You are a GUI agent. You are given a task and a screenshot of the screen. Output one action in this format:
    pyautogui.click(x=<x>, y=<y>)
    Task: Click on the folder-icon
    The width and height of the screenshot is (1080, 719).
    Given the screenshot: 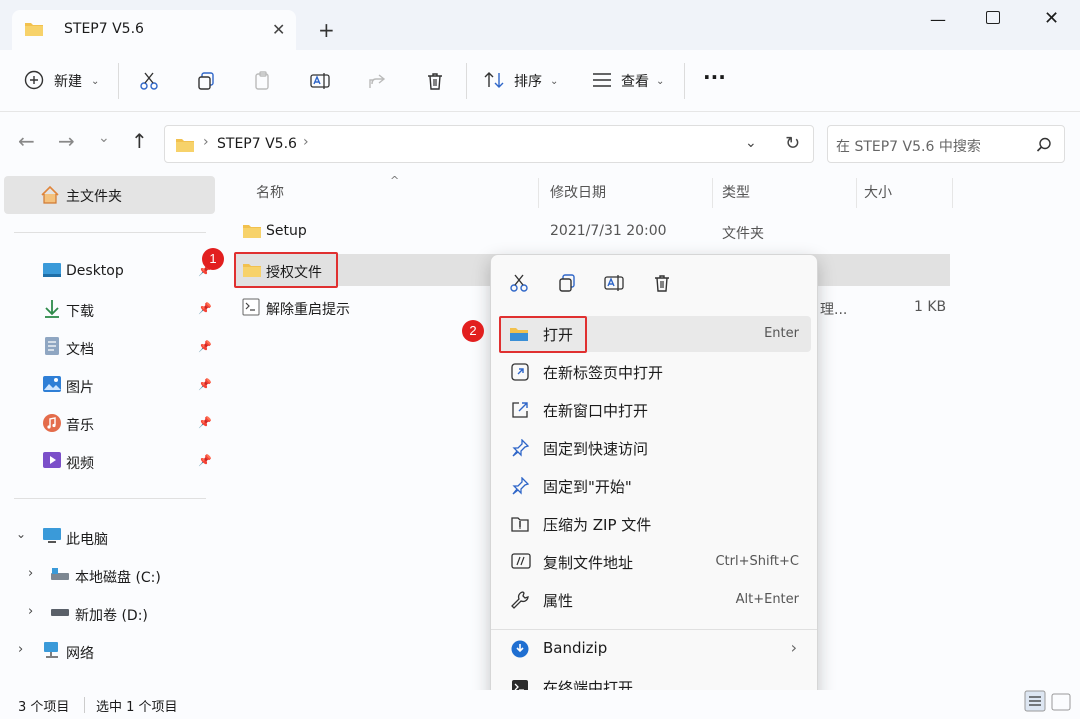 What is the action you would take?
    pyautogui.click(x=252, y=270)
    